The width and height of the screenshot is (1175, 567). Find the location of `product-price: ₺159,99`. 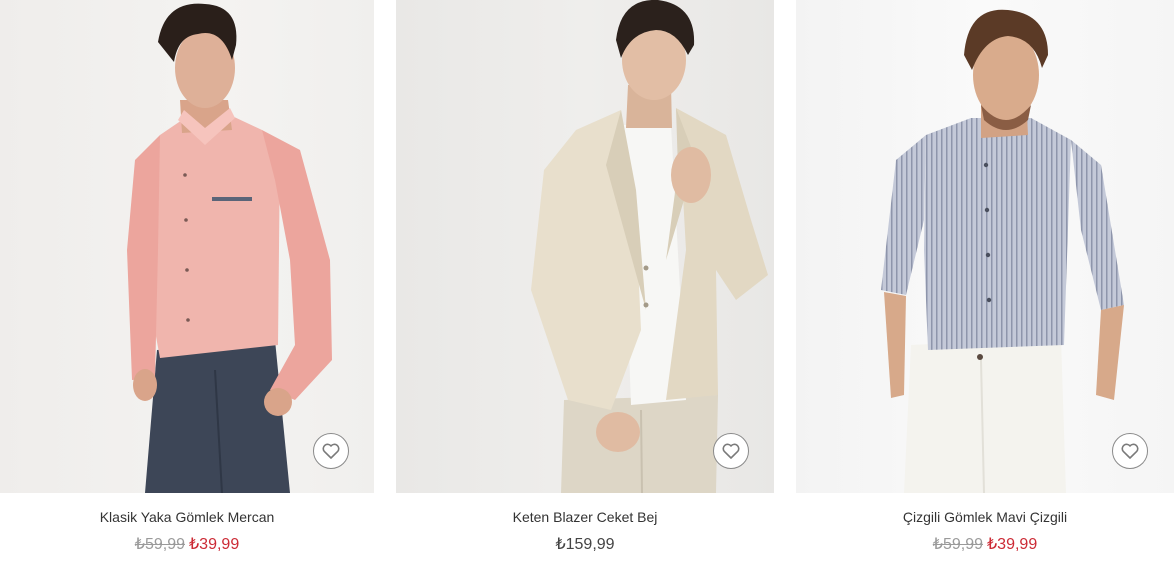

product-price: ₺159,99 is located at coordinates (585, 544).